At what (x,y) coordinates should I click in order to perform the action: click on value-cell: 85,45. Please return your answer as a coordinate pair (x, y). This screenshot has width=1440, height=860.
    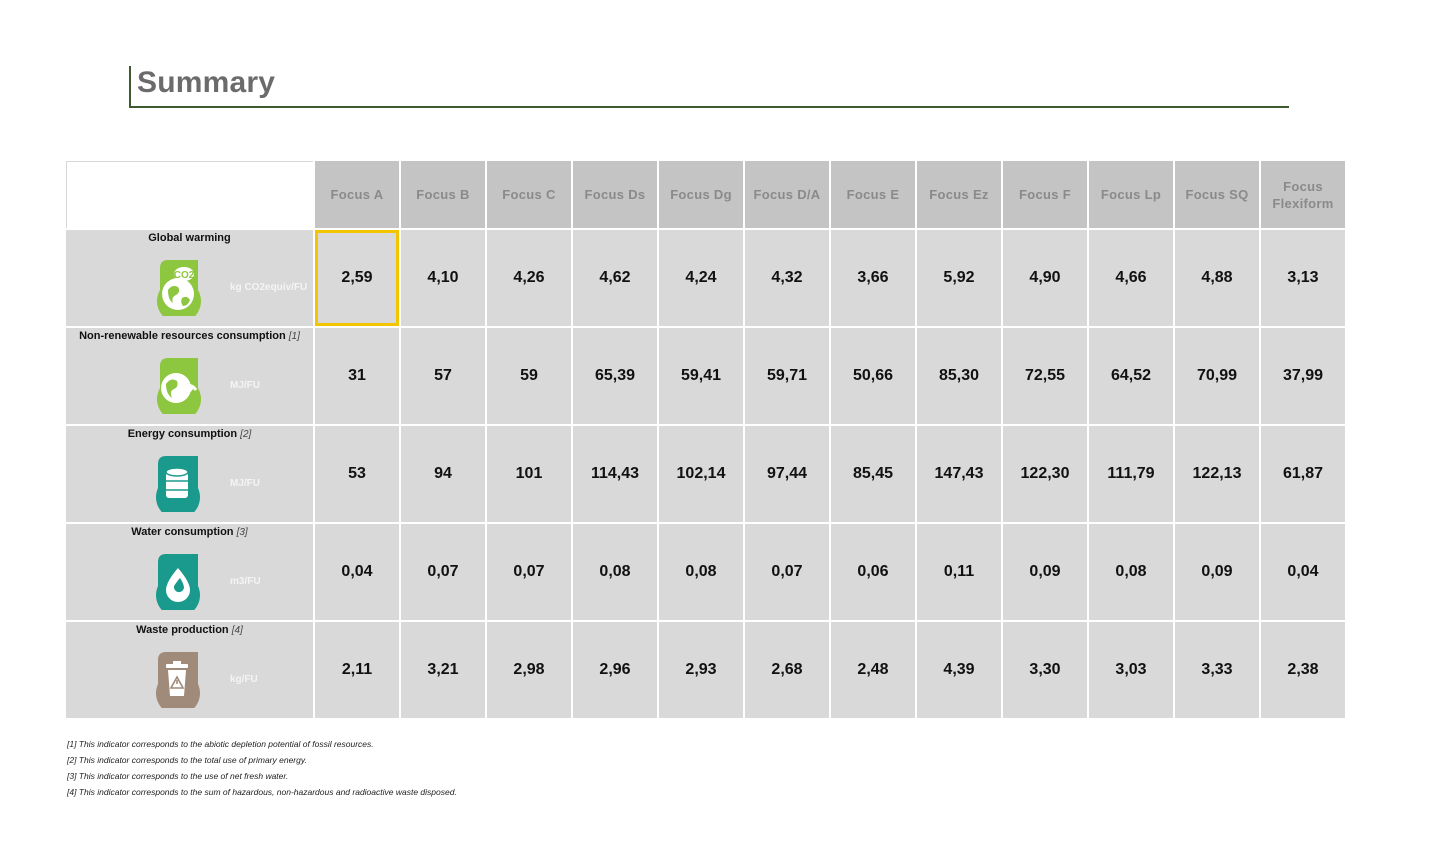
    Looking at the image, I should click on (873, 474).